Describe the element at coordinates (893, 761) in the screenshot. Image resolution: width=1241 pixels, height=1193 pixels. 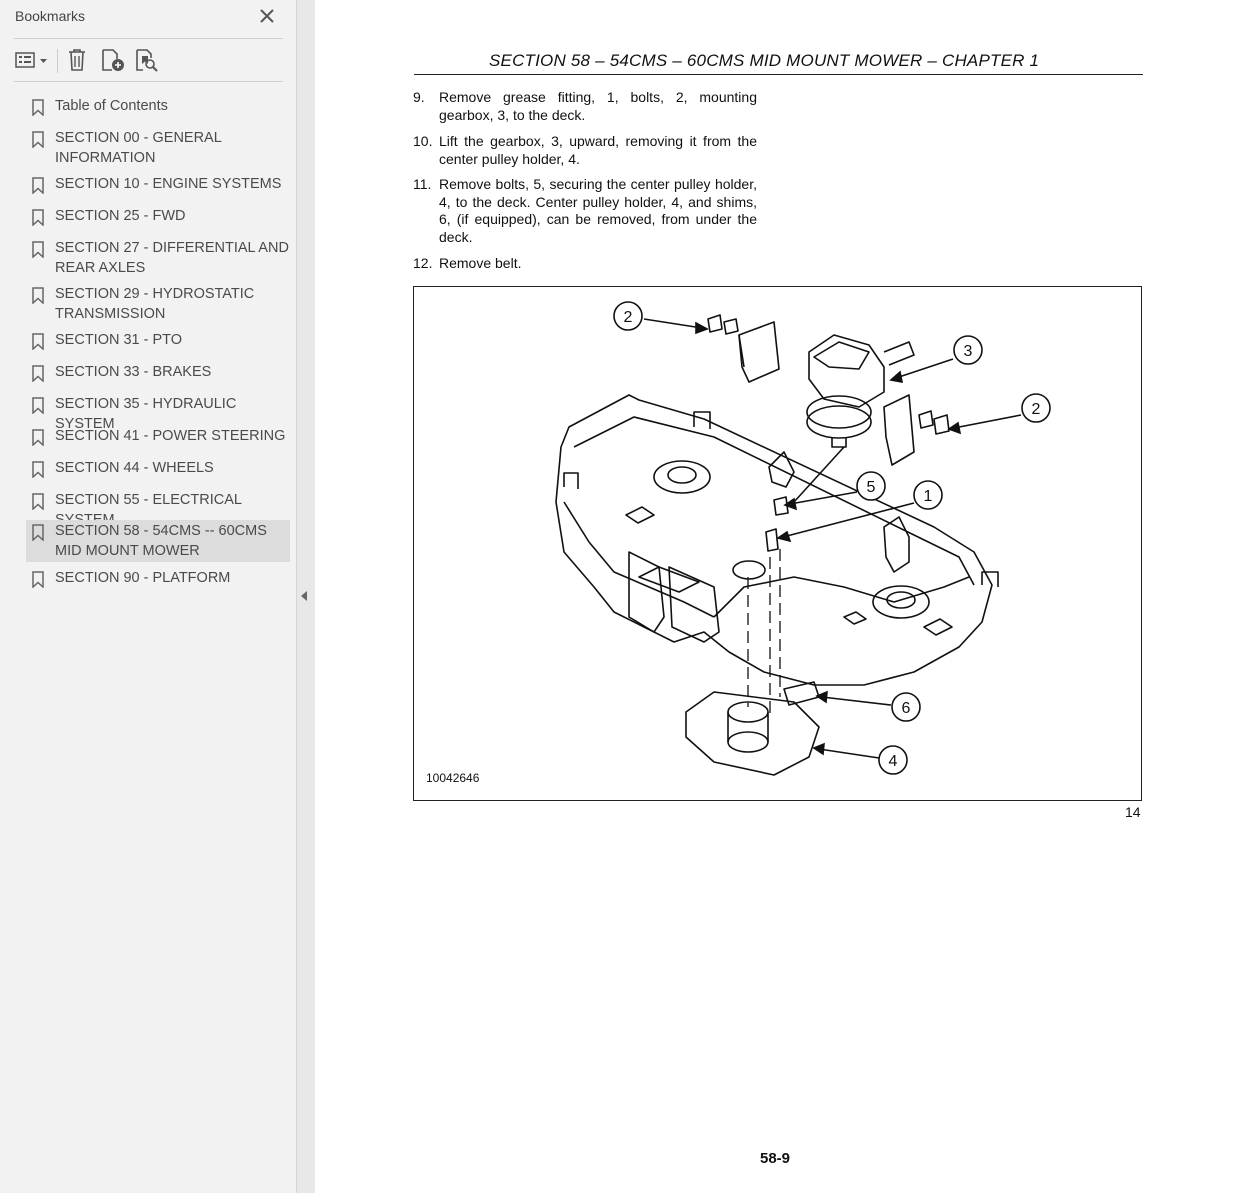
I see `callout-label: 4` at that location.